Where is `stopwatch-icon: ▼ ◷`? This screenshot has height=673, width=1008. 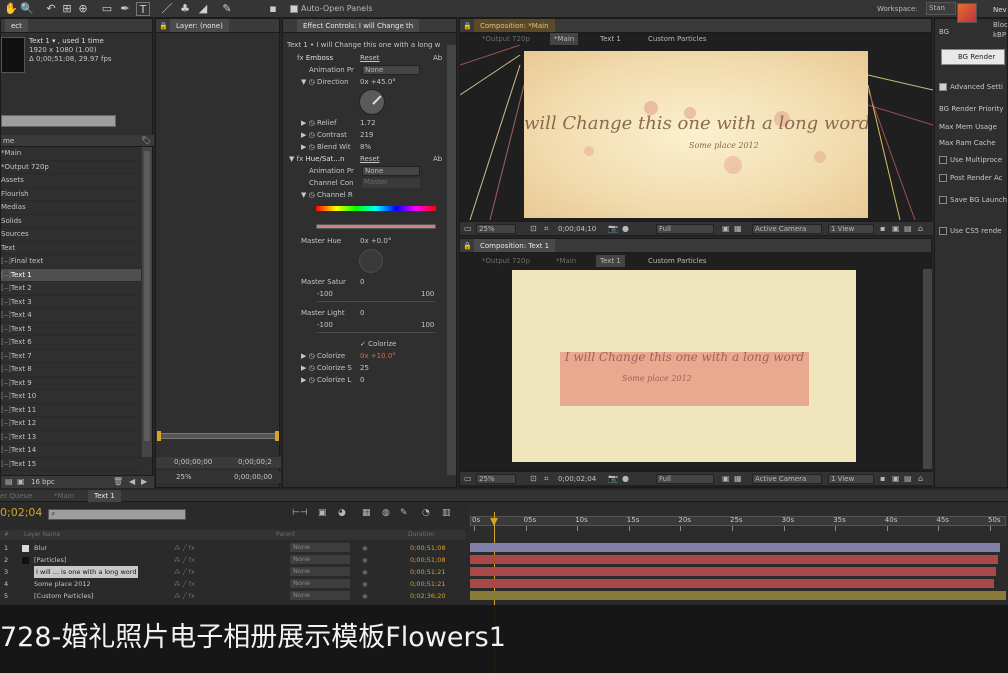 stopwatch-icon: ▼ ◷ is located at coordinates (308, 82).